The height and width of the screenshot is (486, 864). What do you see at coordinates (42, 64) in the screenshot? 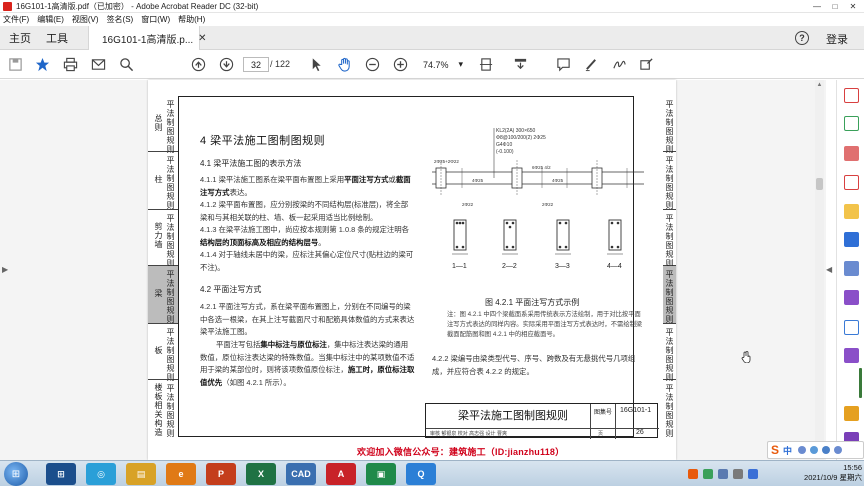
I see `bookmark-star-icon` at bounding box center [42, 64].